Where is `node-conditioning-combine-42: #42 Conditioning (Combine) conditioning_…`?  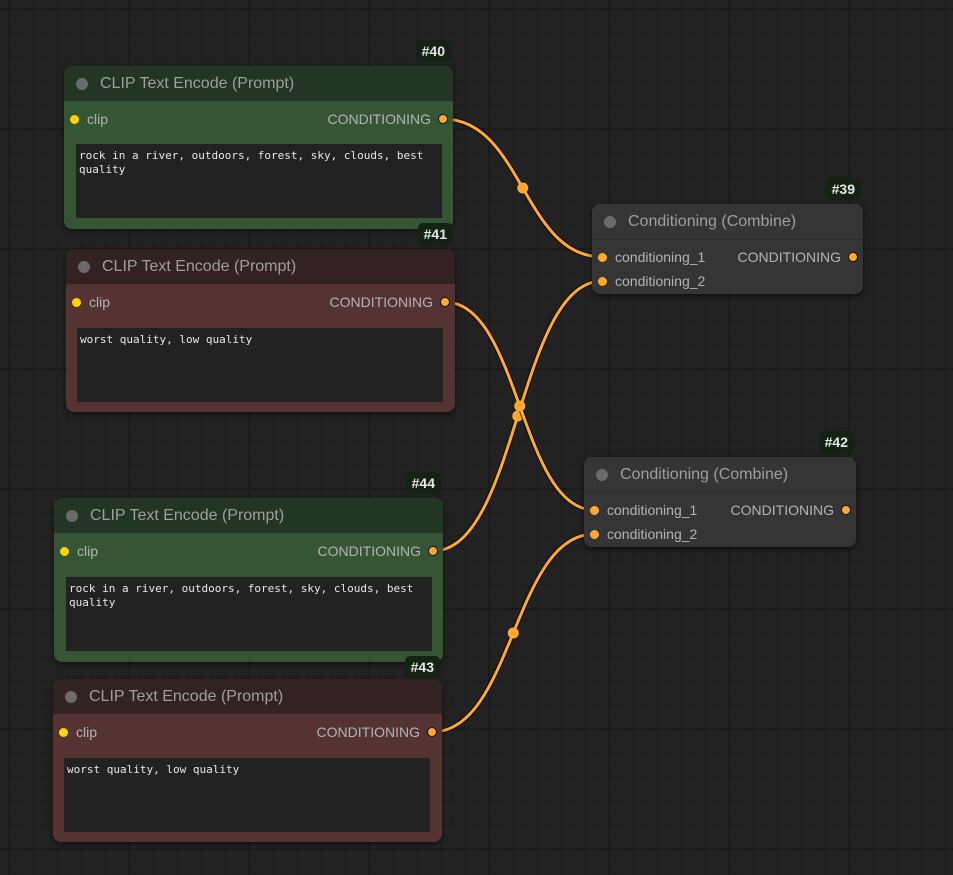 node-conditioning-combine-42: #42 Conditioning (Combine) conditioning_… is located at coordinates (720, 489).